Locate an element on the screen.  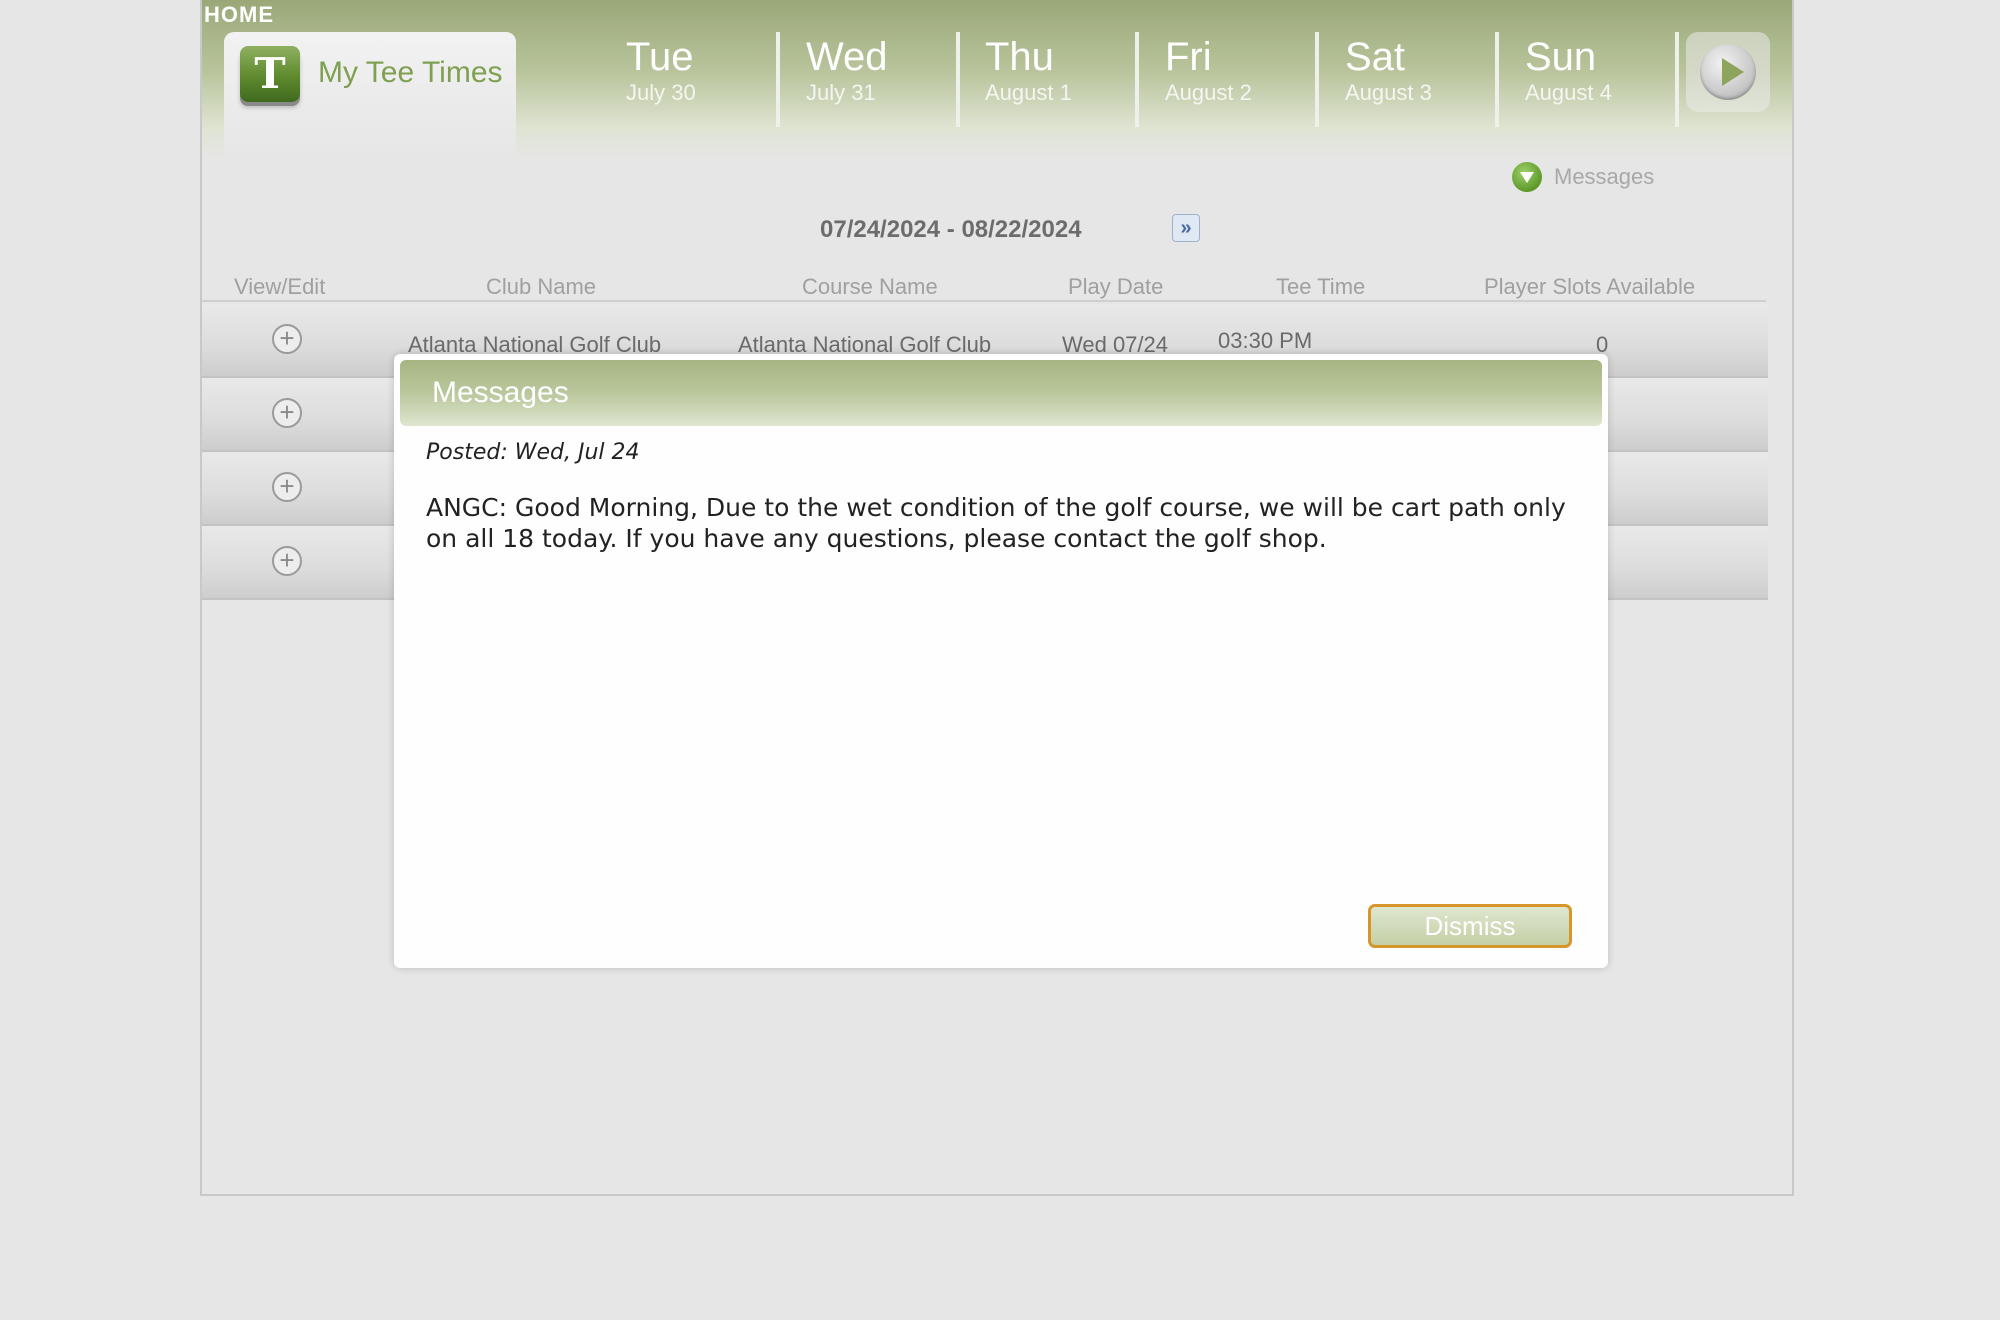
tee-times-icon: T is located at coordinates (270, 74).